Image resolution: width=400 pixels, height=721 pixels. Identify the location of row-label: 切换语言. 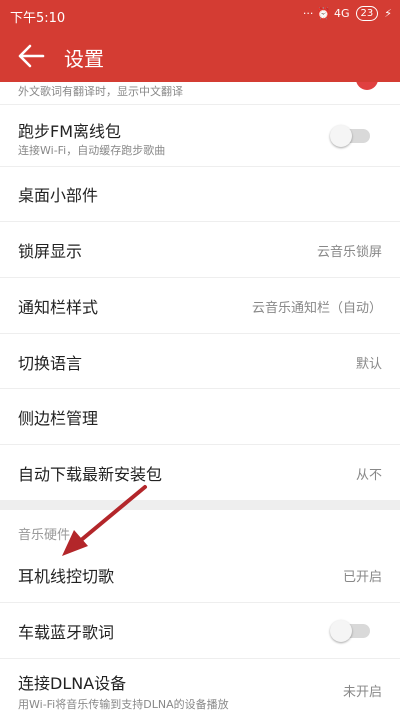
(50, 363).